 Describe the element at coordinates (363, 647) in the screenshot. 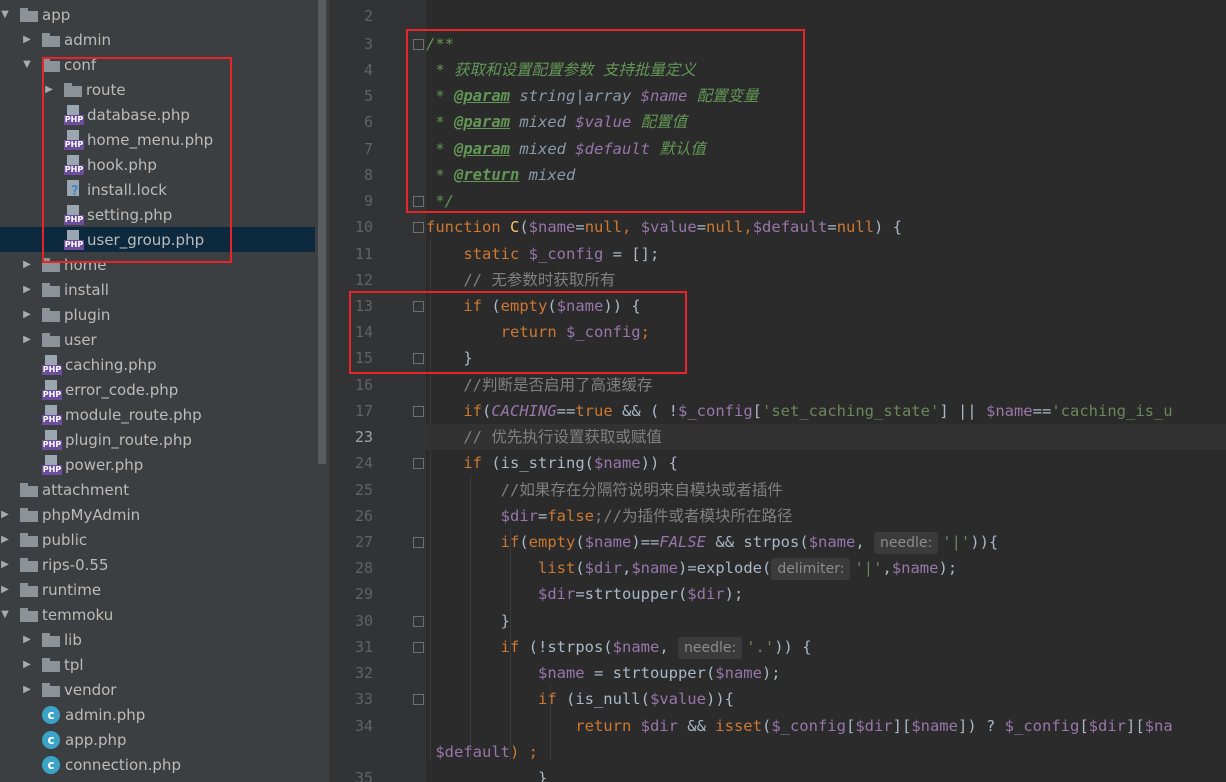

I see `line-number: 31` at that location.